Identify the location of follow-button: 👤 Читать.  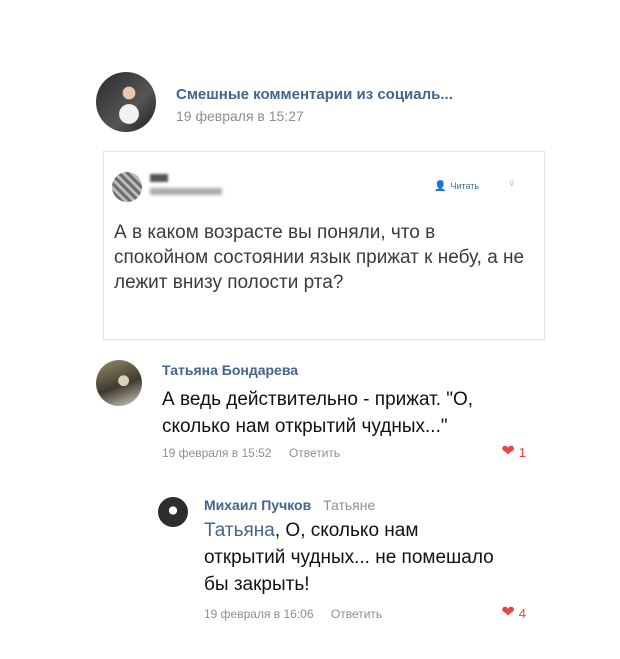
(456, 186).